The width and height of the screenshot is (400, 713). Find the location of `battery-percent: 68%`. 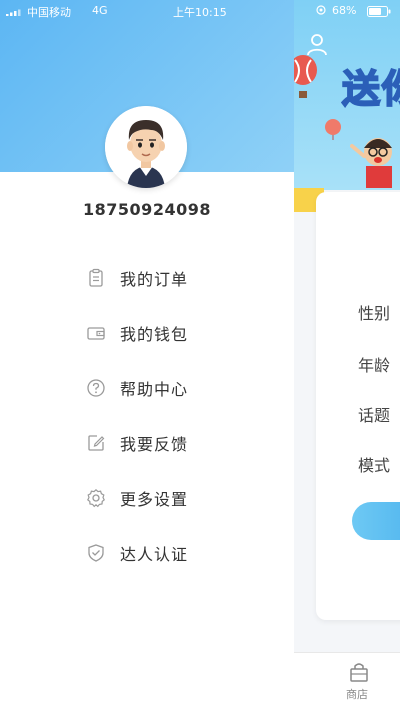

battery-percent: 68% is located at coordinates (344, 10).